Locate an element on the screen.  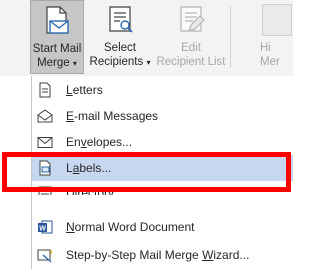
word-document-icon: W is located at coordinates (45, 227).